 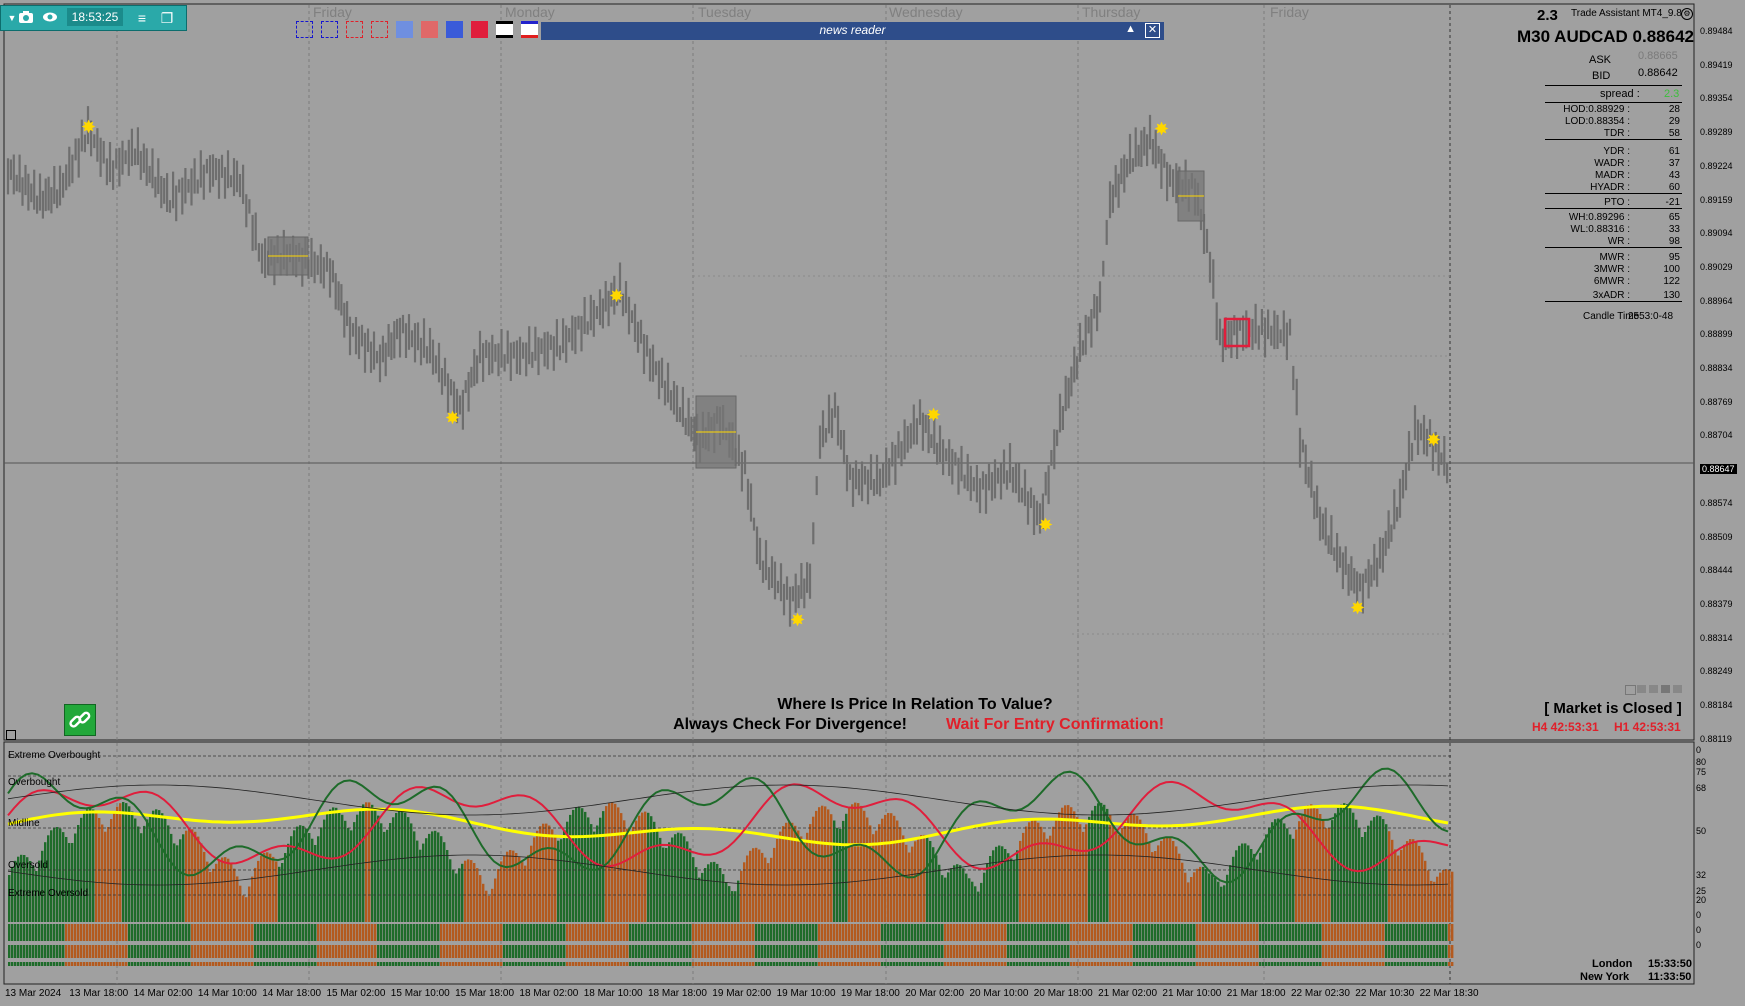 What do you see at coordinates (1130, 29) in the screenshot?
I see `collapse-up-icon: ▲` at bounding box center [1130, 29].